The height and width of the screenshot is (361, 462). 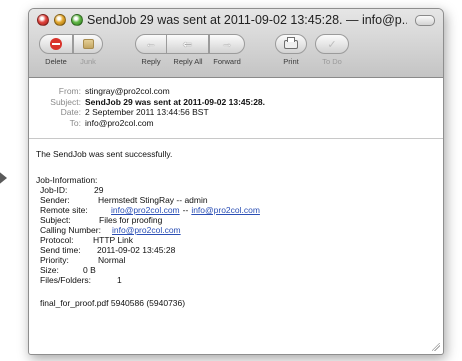 What do you see at coordinates (70, 112) in the screenshot?
I see `date-label: Date:` at bounding box center [70, 112].